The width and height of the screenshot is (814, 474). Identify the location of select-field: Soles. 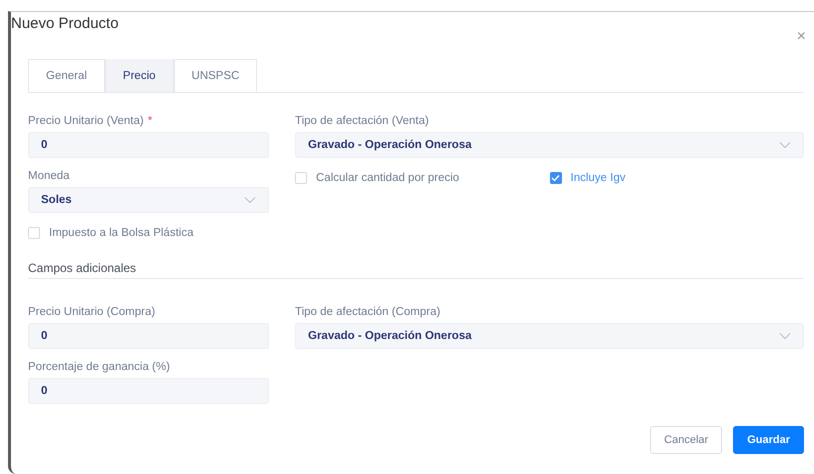
(148, 200).